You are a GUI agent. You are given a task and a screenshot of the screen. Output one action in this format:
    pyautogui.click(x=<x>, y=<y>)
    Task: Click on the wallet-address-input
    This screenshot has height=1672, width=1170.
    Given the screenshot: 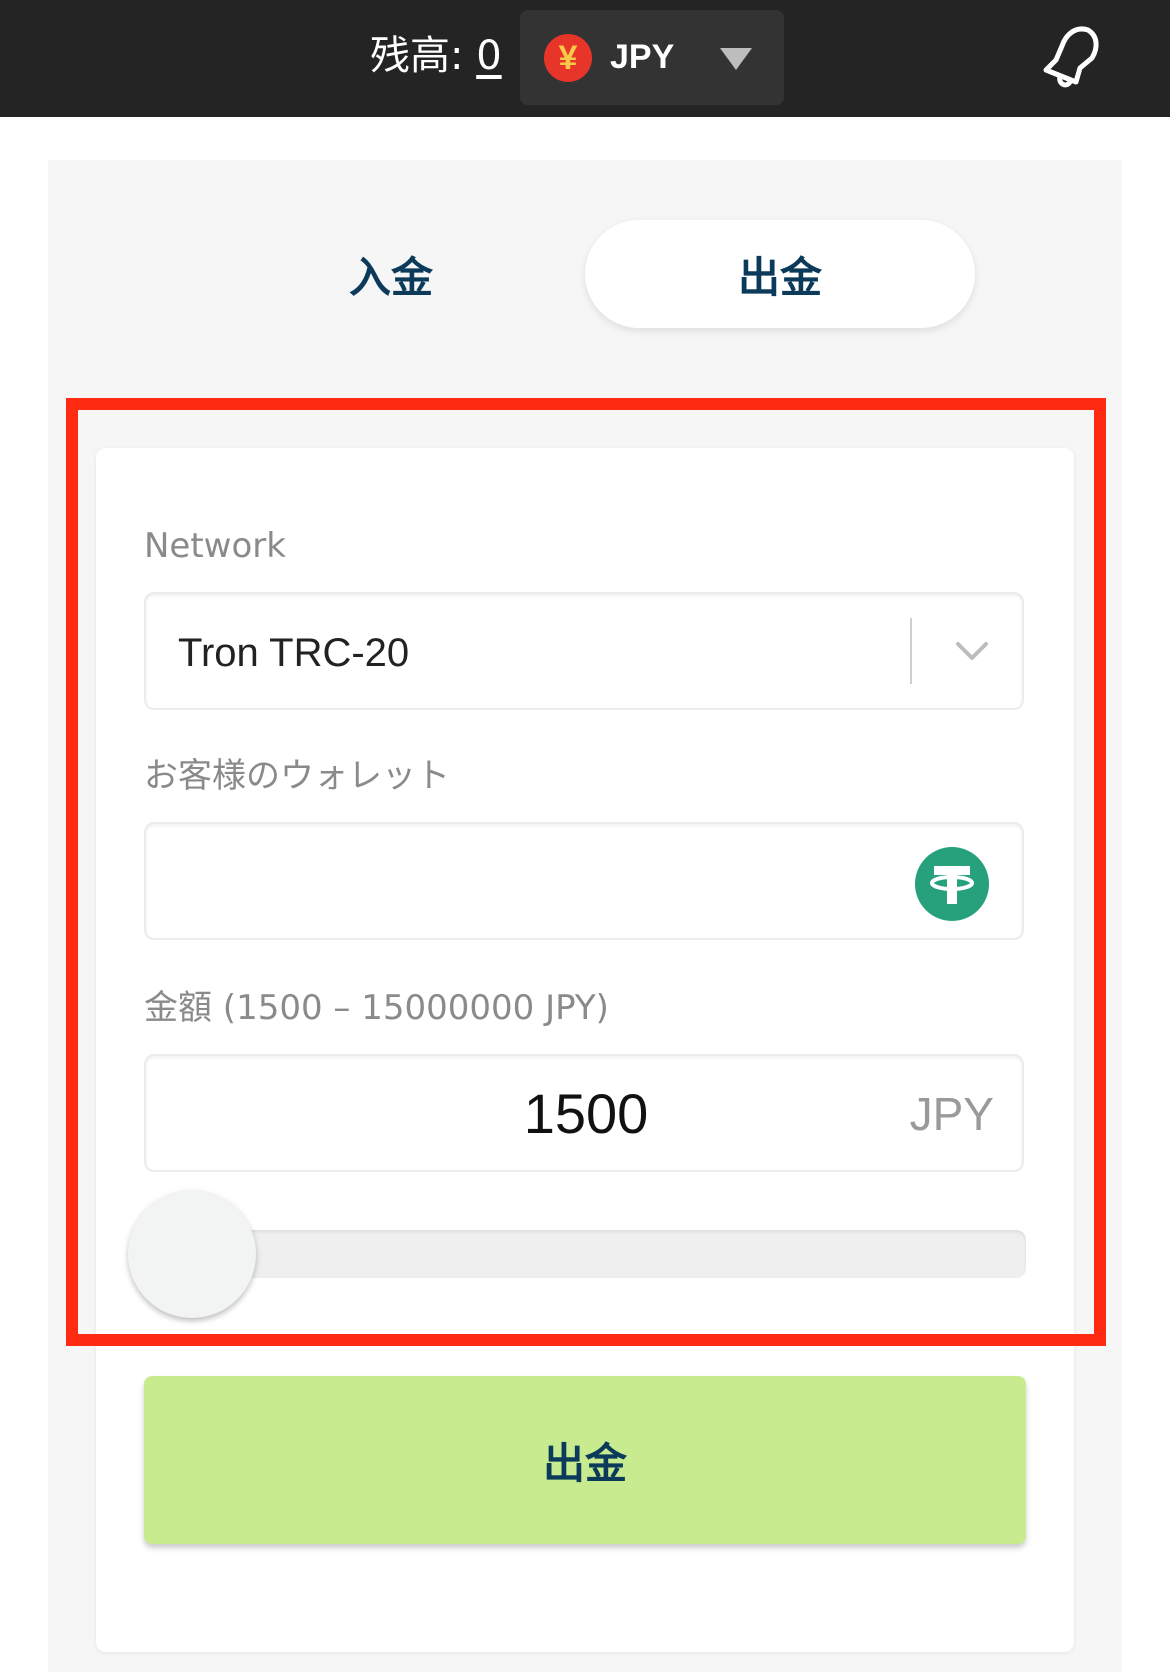 What is the action you would take?
    pyautogui.click(x=584, y=881)
    